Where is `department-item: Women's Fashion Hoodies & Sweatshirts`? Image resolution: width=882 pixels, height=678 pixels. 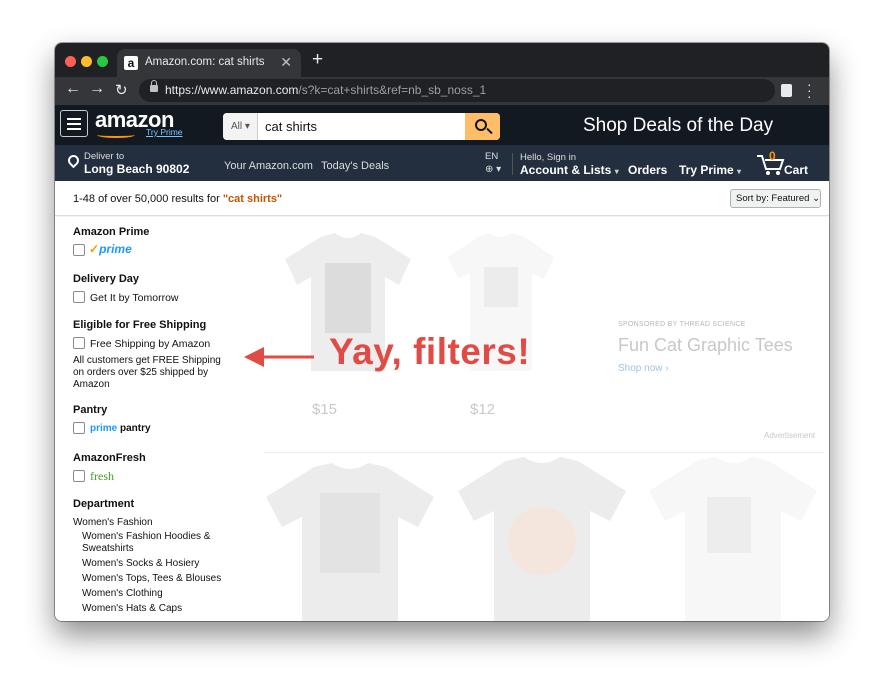 department-item: Women's Fashion Hoodies & Sweatshirts is located at coordinates (157, 543).